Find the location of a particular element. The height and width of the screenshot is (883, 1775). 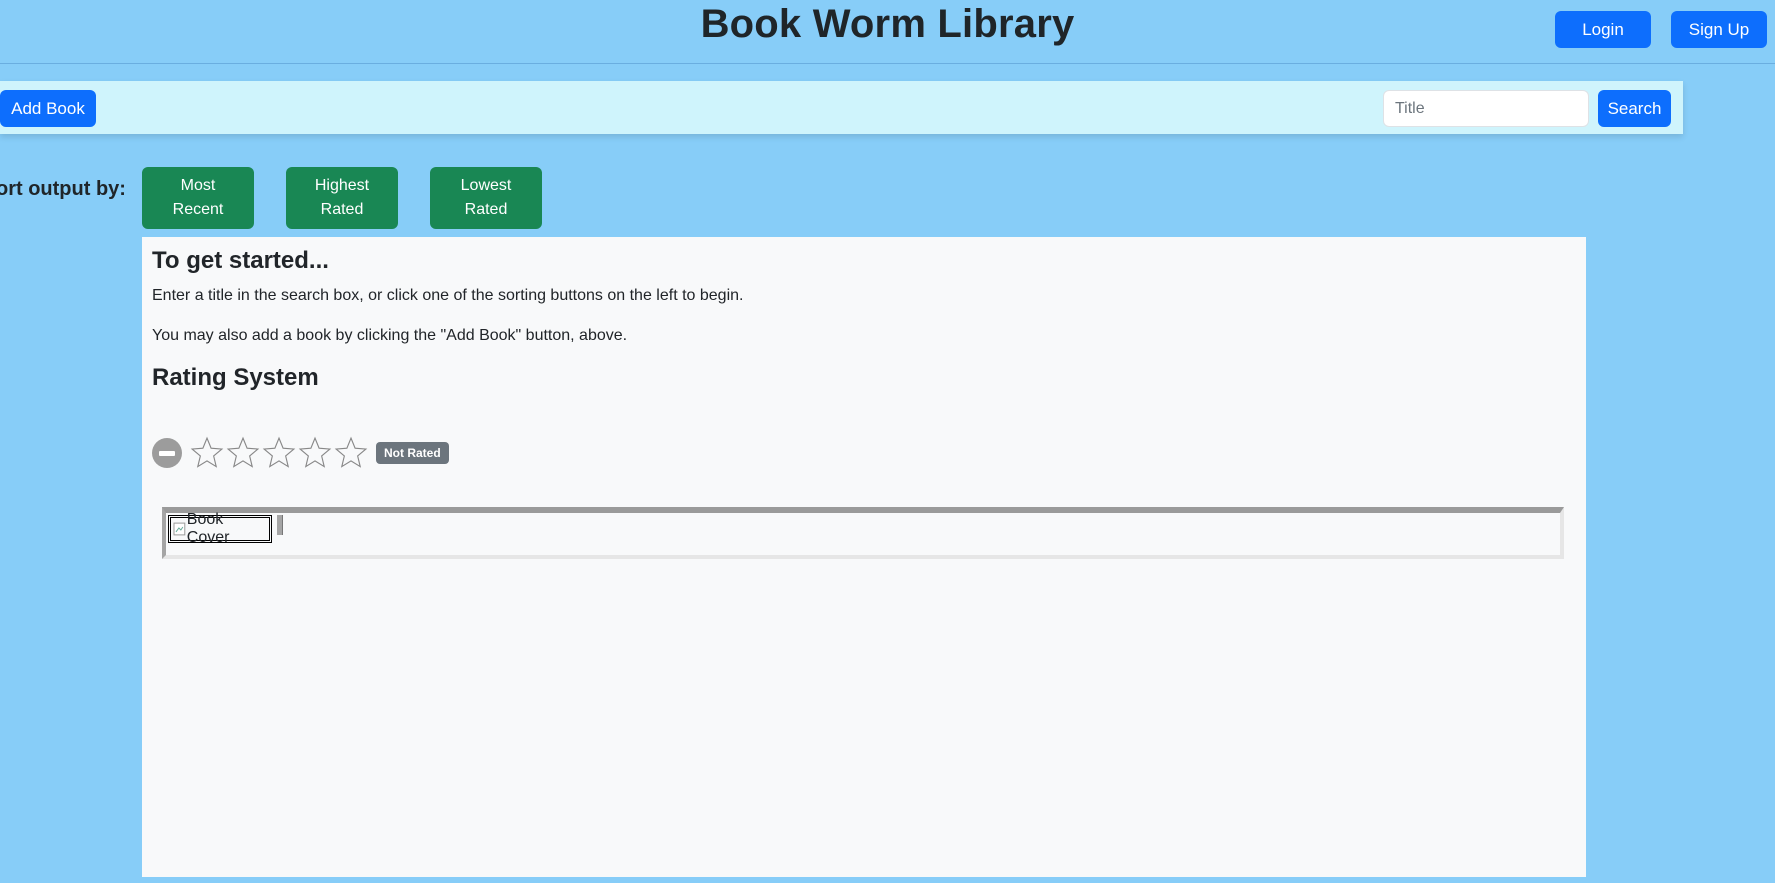

rating-widget: Not Rated is located at coordinates (300, 453).